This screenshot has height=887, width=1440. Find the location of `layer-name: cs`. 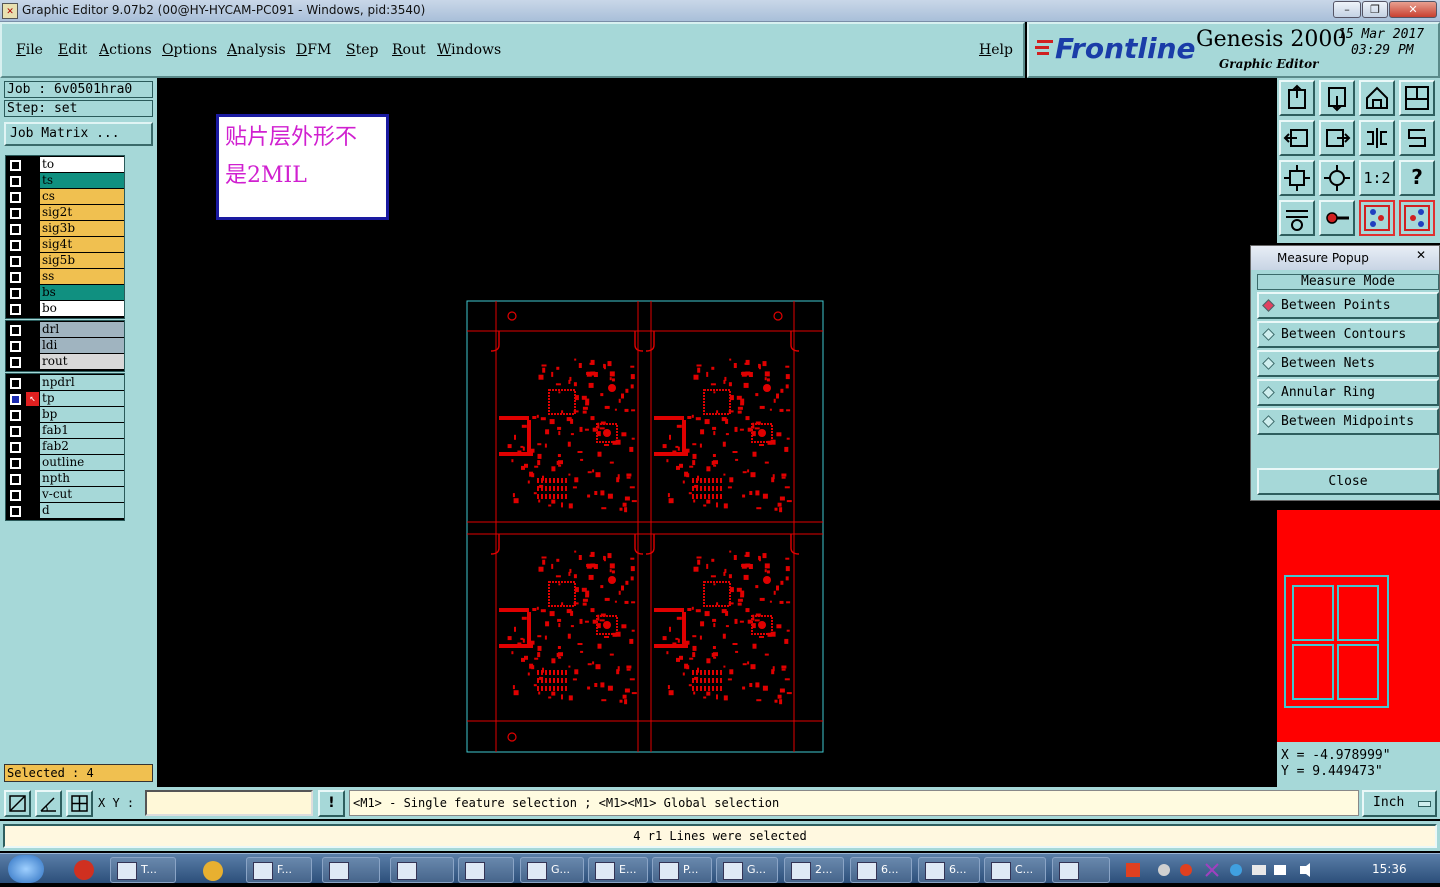

layer-name: cs is located at coordinates (82, 196).